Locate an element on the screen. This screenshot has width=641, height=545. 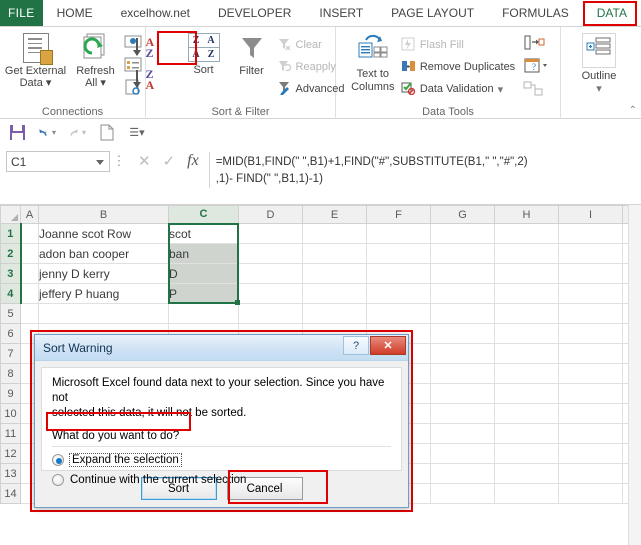
cell-g2 is located at coordinates (462, 253).